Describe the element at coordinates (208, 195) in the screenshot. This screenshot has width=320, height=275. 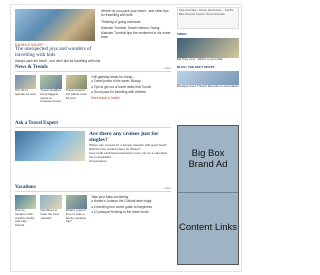
I see `big-box-ad: Big Box Brand Ad Content Links` at that location.